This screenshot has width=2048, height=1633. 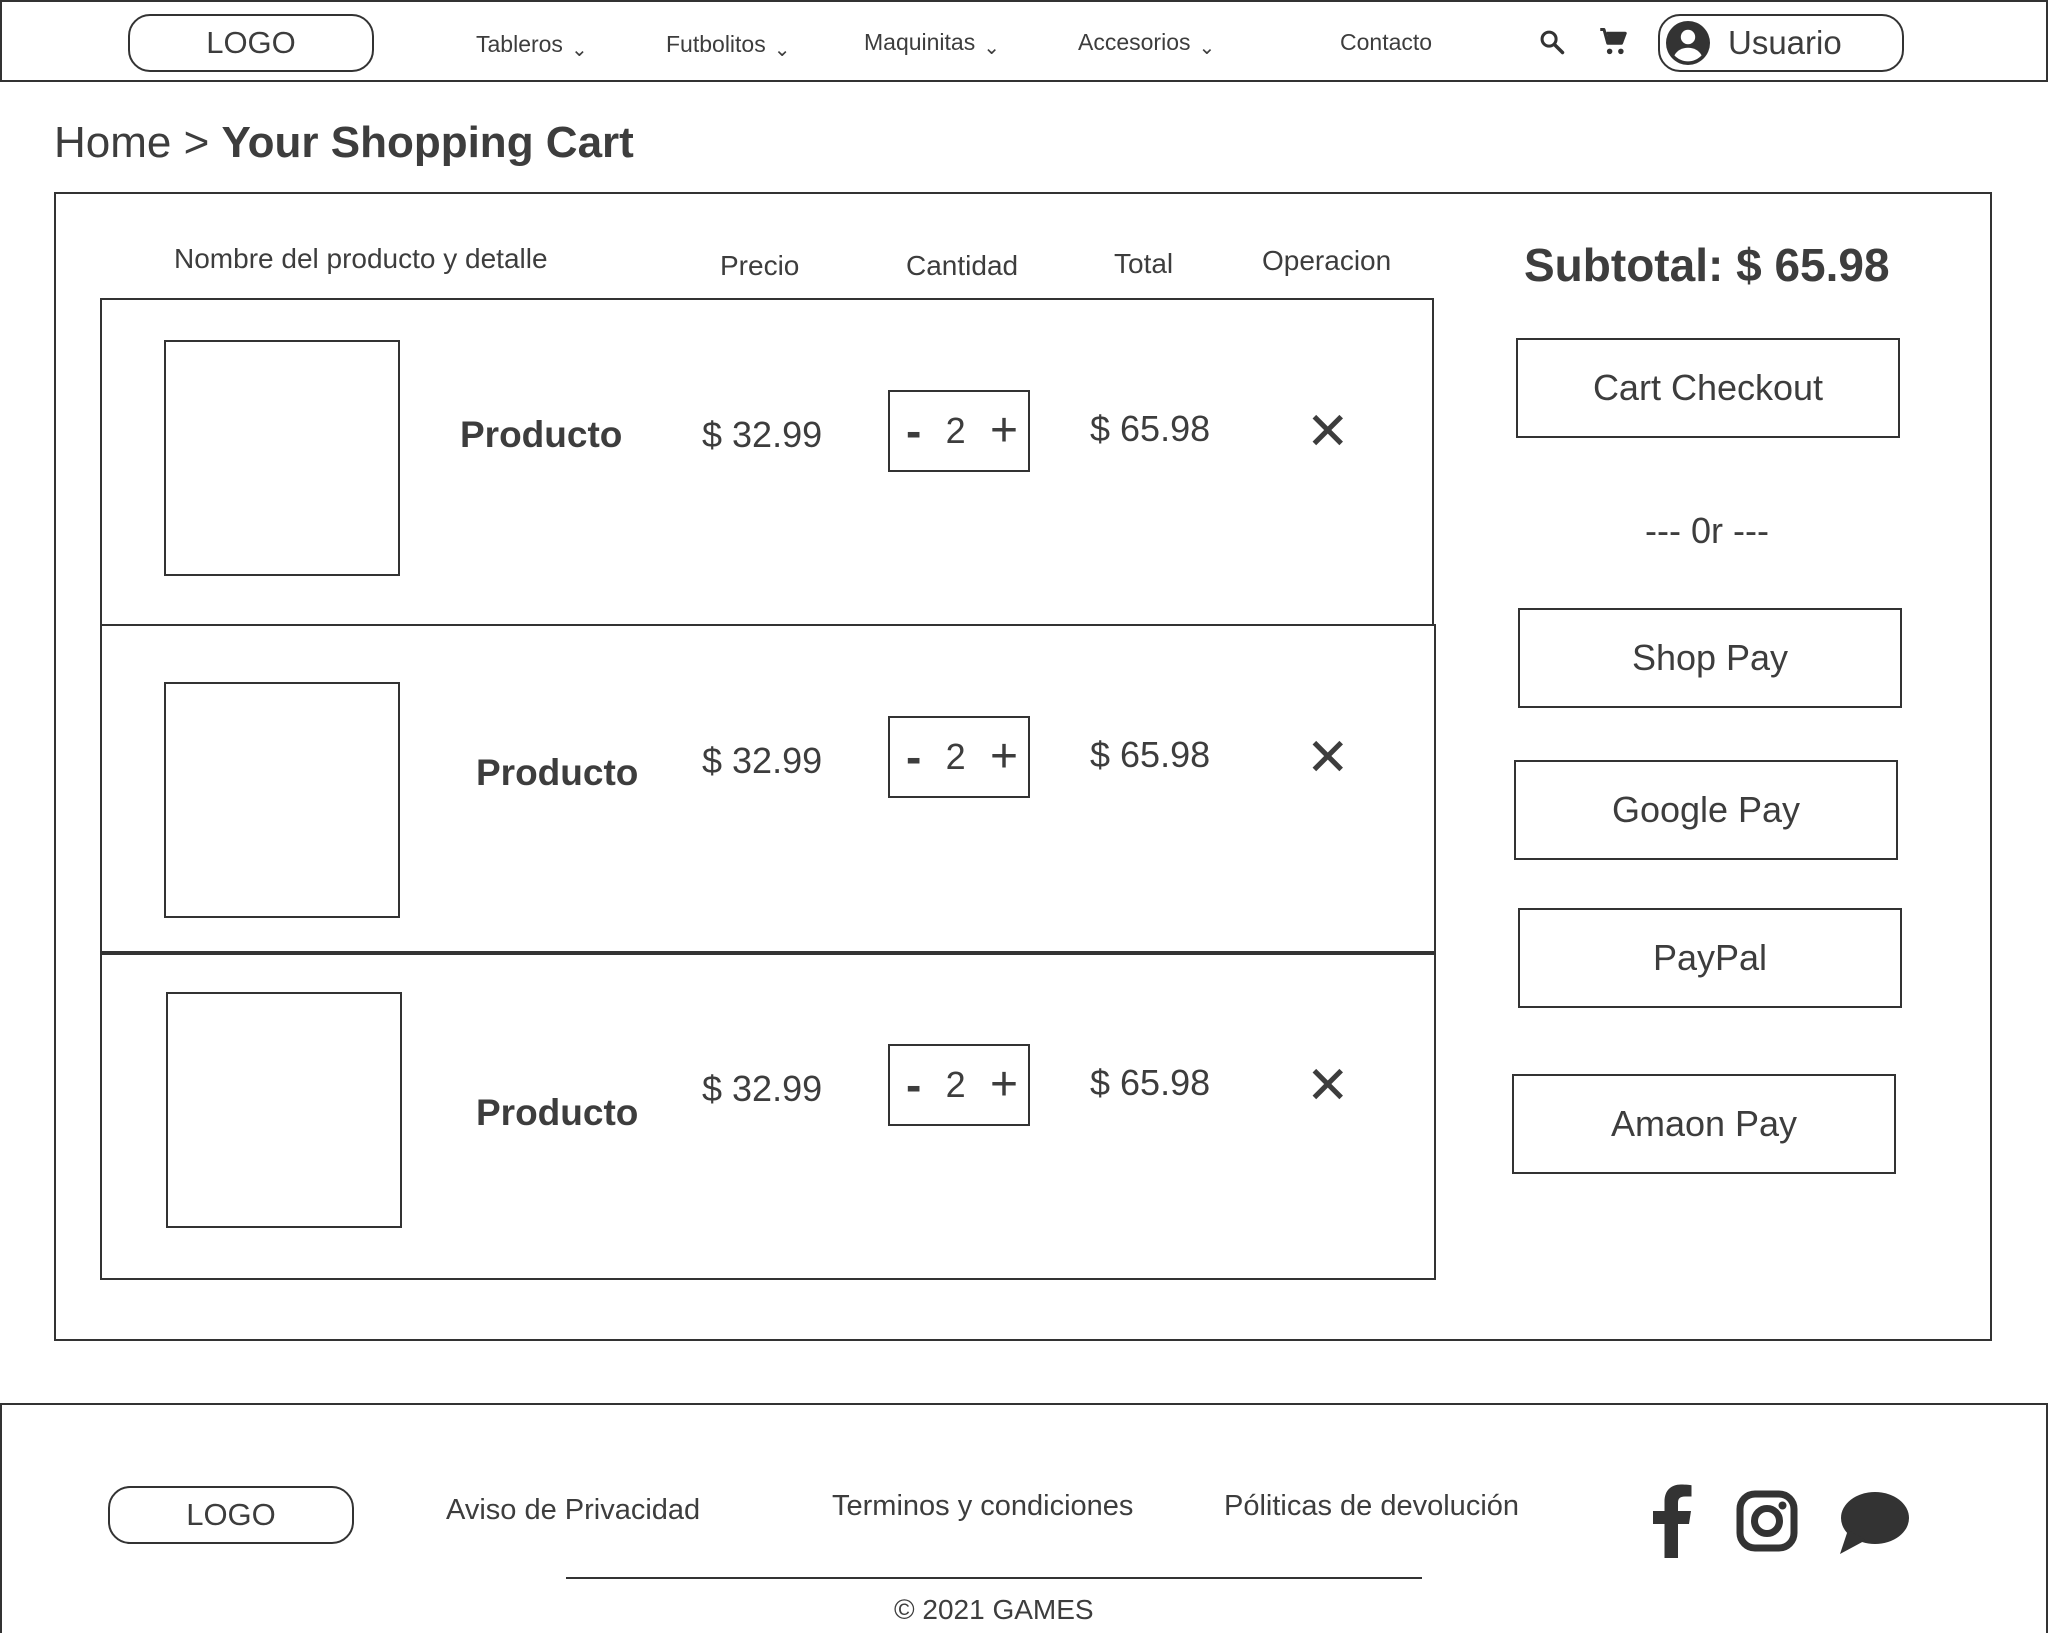 I want to click on footer-link-terms: Terminos y condiciones, so click(x=982, y=1506).